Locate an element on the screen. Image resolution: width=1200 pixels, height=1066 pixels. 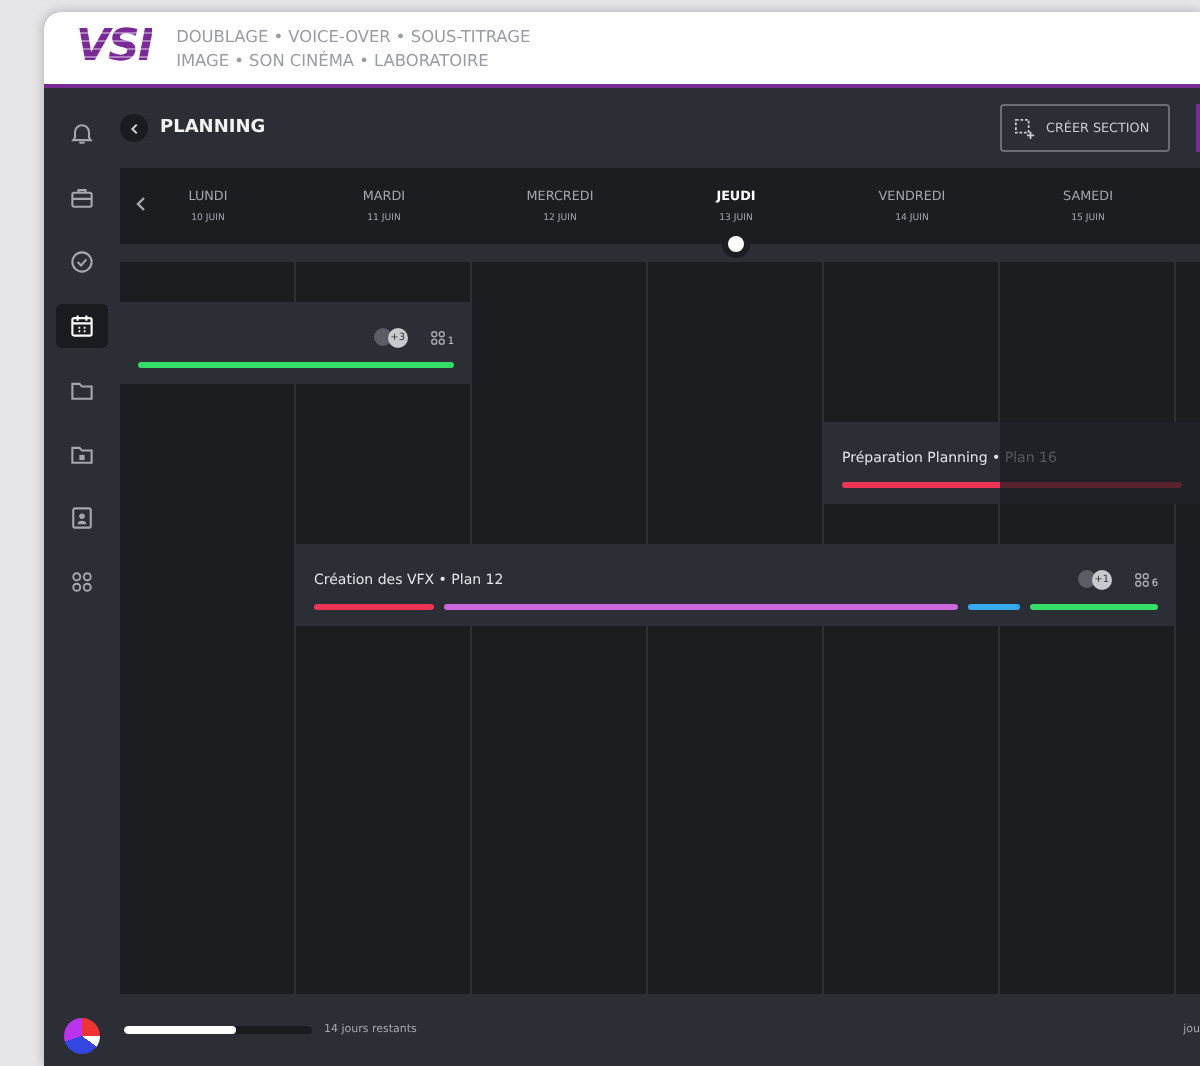
check-circle-icon is located at coordinates (82, 262).